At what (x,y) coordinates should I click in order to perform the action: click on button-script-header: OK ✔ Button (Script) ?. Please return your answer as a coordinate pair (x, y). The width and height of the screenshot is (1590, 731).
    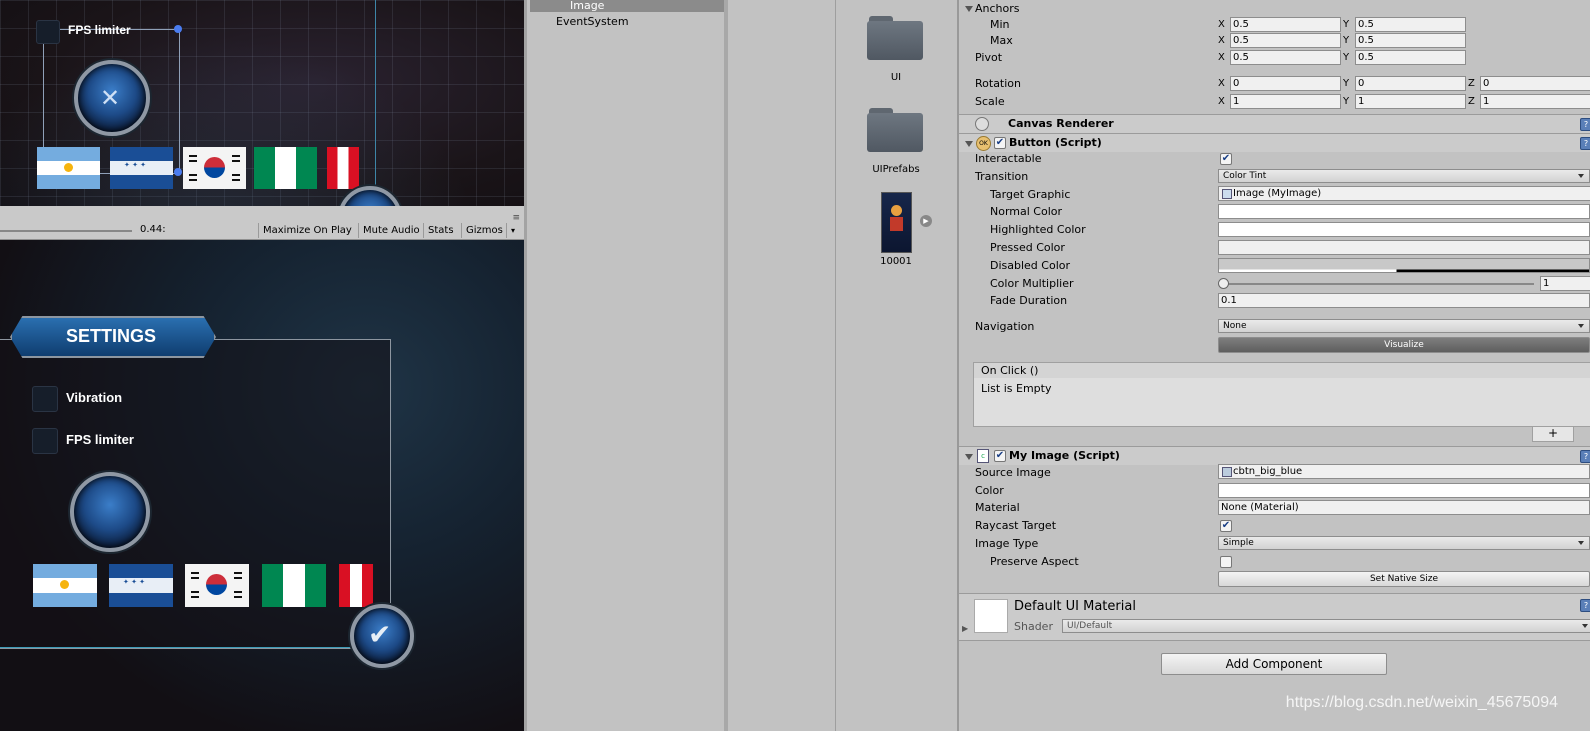
    Looking at the image, I should click on (1274, 142).